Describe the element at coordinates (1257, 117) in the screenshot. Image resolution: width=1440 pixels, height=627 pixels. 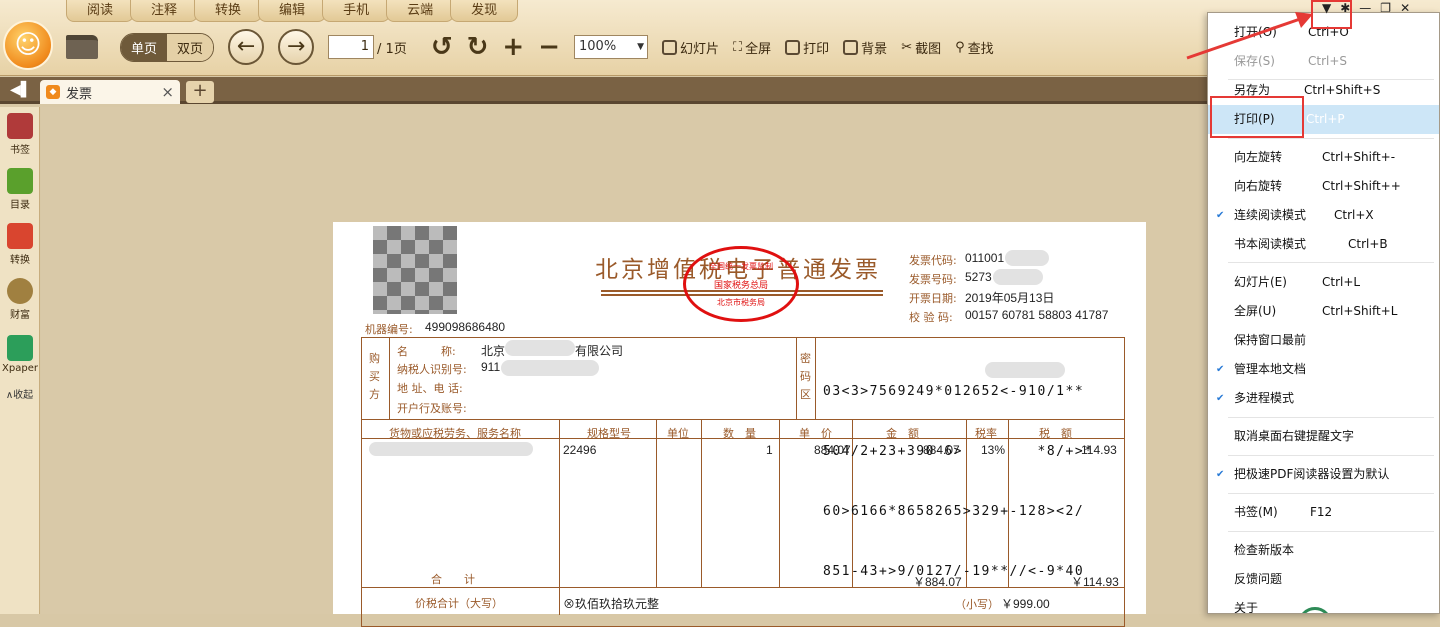
I see `highlight-box-print` at that location.